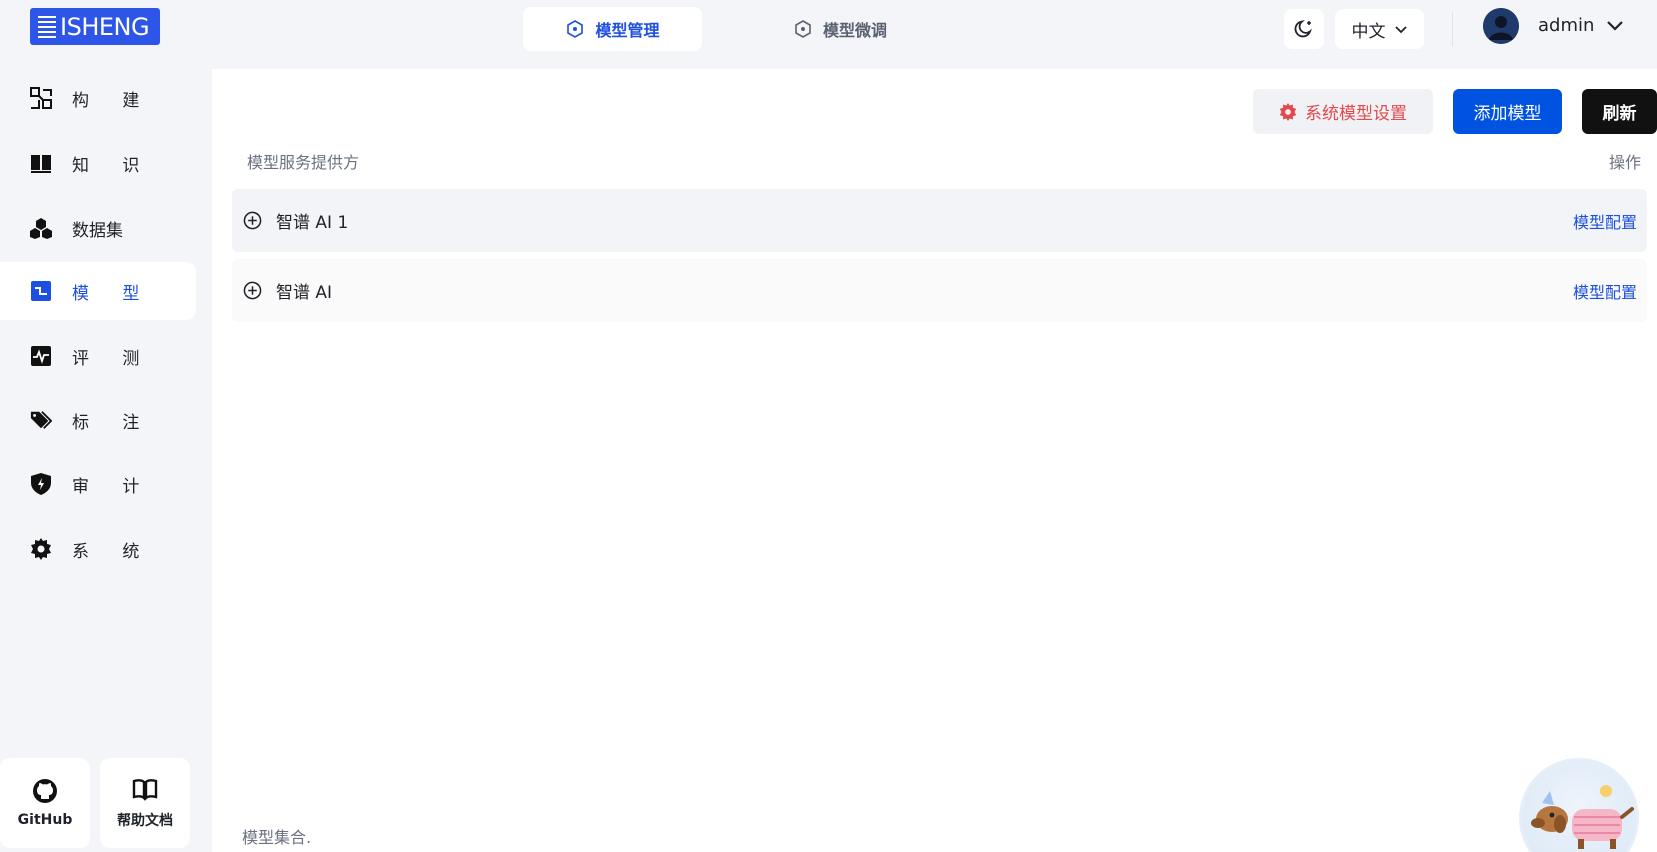 This screenshot has height=852, width=1657. I want to click on button-label: 刷新, so click(1619, 114).